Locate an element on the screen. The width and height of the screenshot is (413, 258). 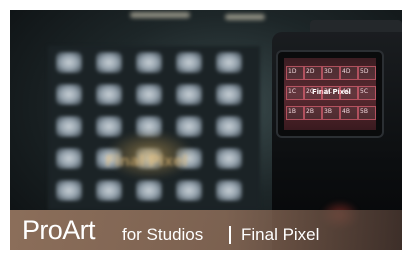
subject-name: Final Pixel is located at coordinates (280, 234).